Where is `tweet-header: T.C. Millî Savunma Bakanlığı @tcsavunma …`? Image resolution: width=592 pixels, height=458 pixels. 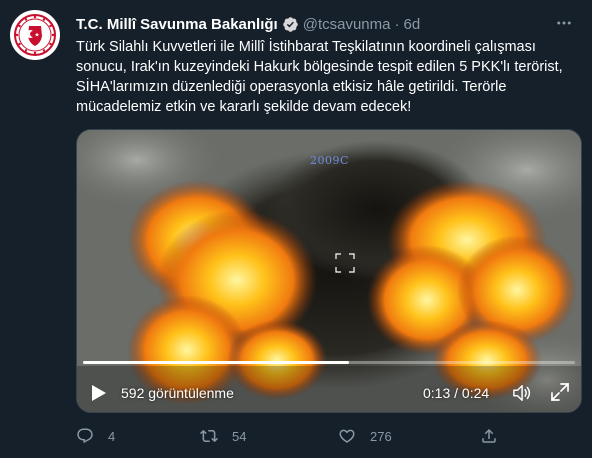 tweet-header: T.C. Millî Savunma Bakanlığı @tcsavunma … is located at coordinates (326, 24).